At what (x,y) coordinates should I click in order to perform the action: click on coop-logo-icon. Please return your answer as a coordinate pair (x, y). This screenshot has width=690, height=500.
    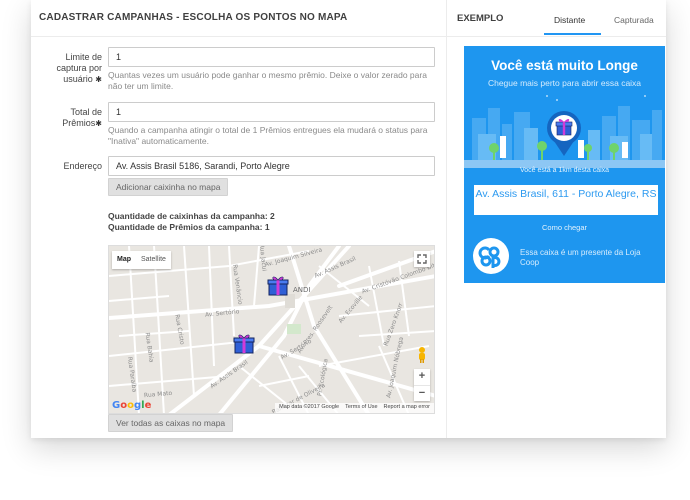
    Looking at the image, I should click on (489, 257).